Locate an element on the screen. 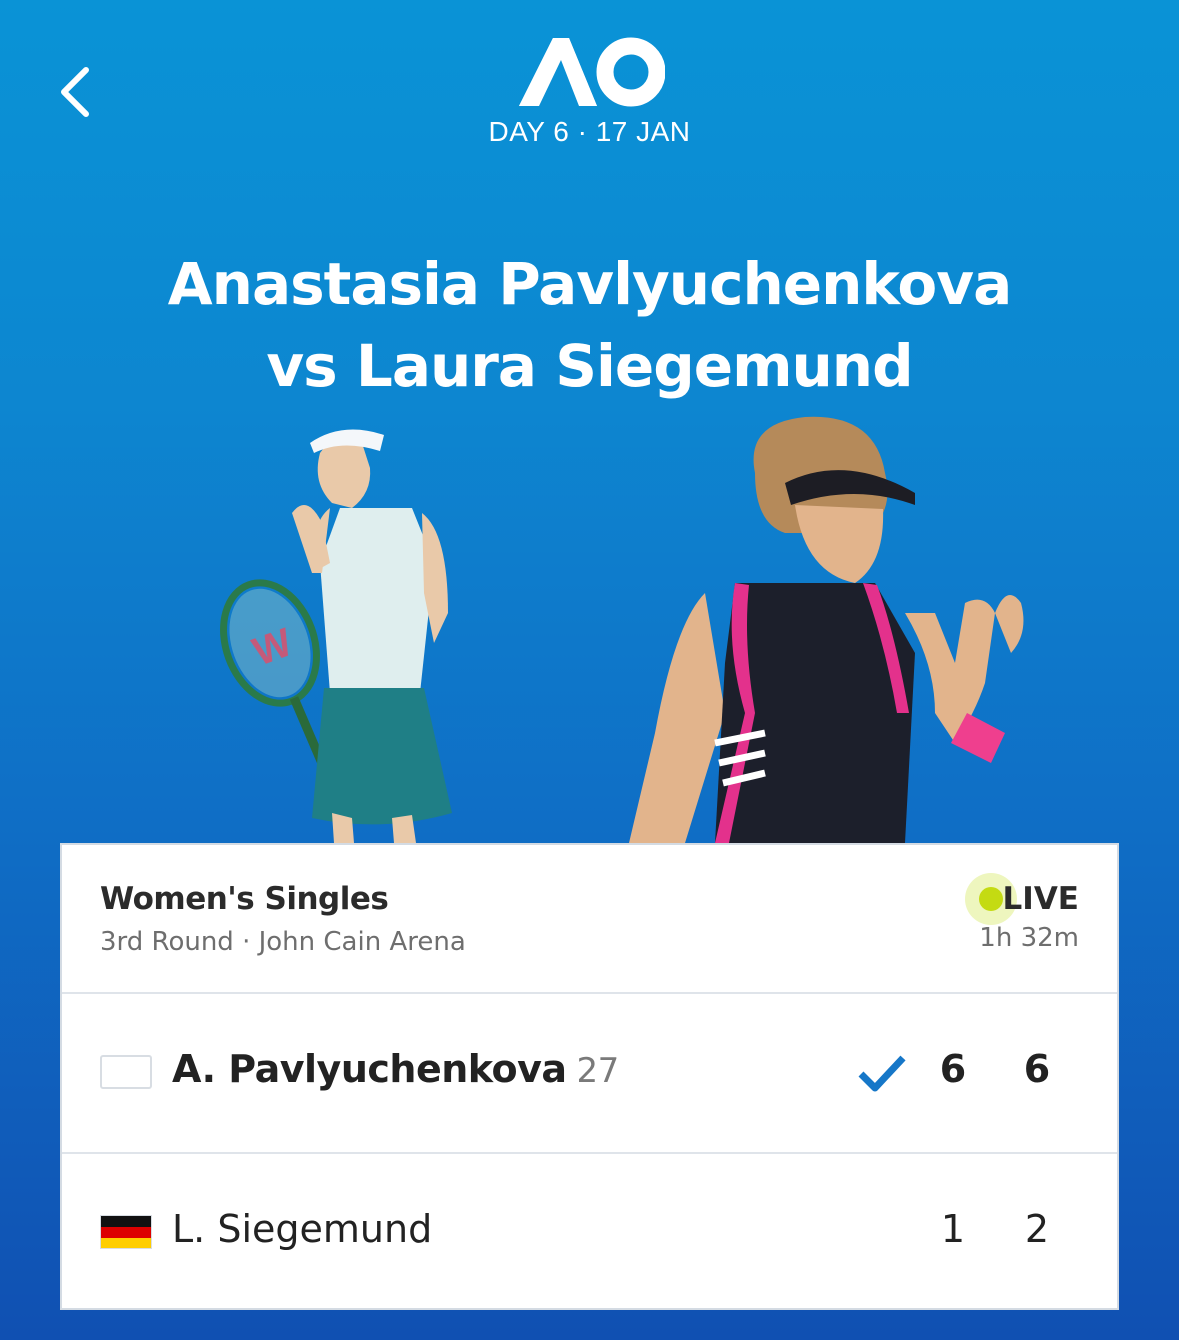 This screenshot has width=1179, height=1340. player-name: A. Pavlyuchenkova 27 is located at coordinates (395, 1069).